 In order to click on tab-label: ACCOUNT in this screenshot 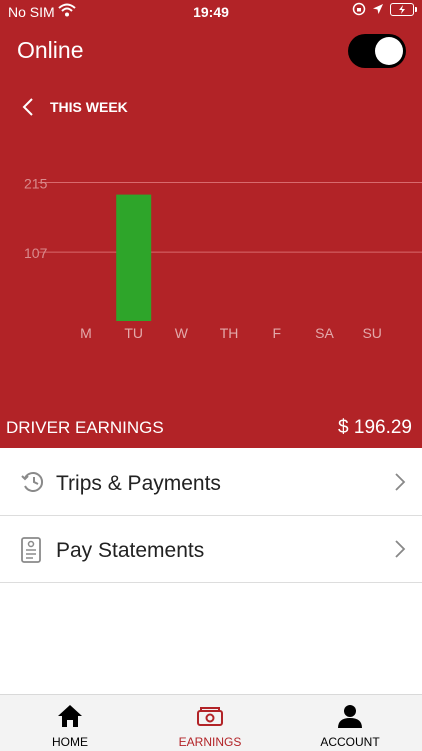, I will do `click(350, 742)`.